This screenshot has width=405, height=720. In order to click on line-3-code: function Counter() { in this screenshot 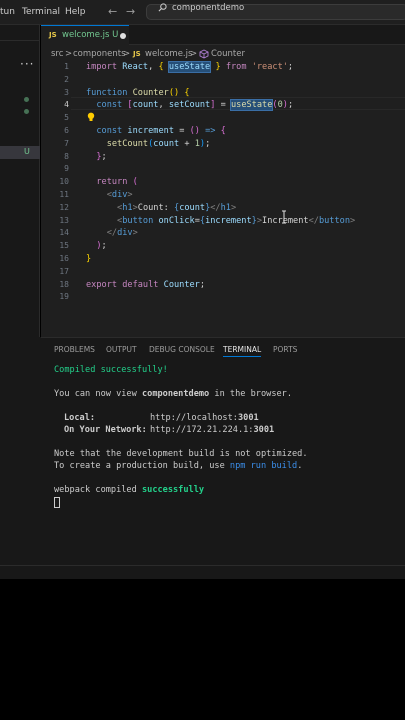, I will do `click(138, 92)`.